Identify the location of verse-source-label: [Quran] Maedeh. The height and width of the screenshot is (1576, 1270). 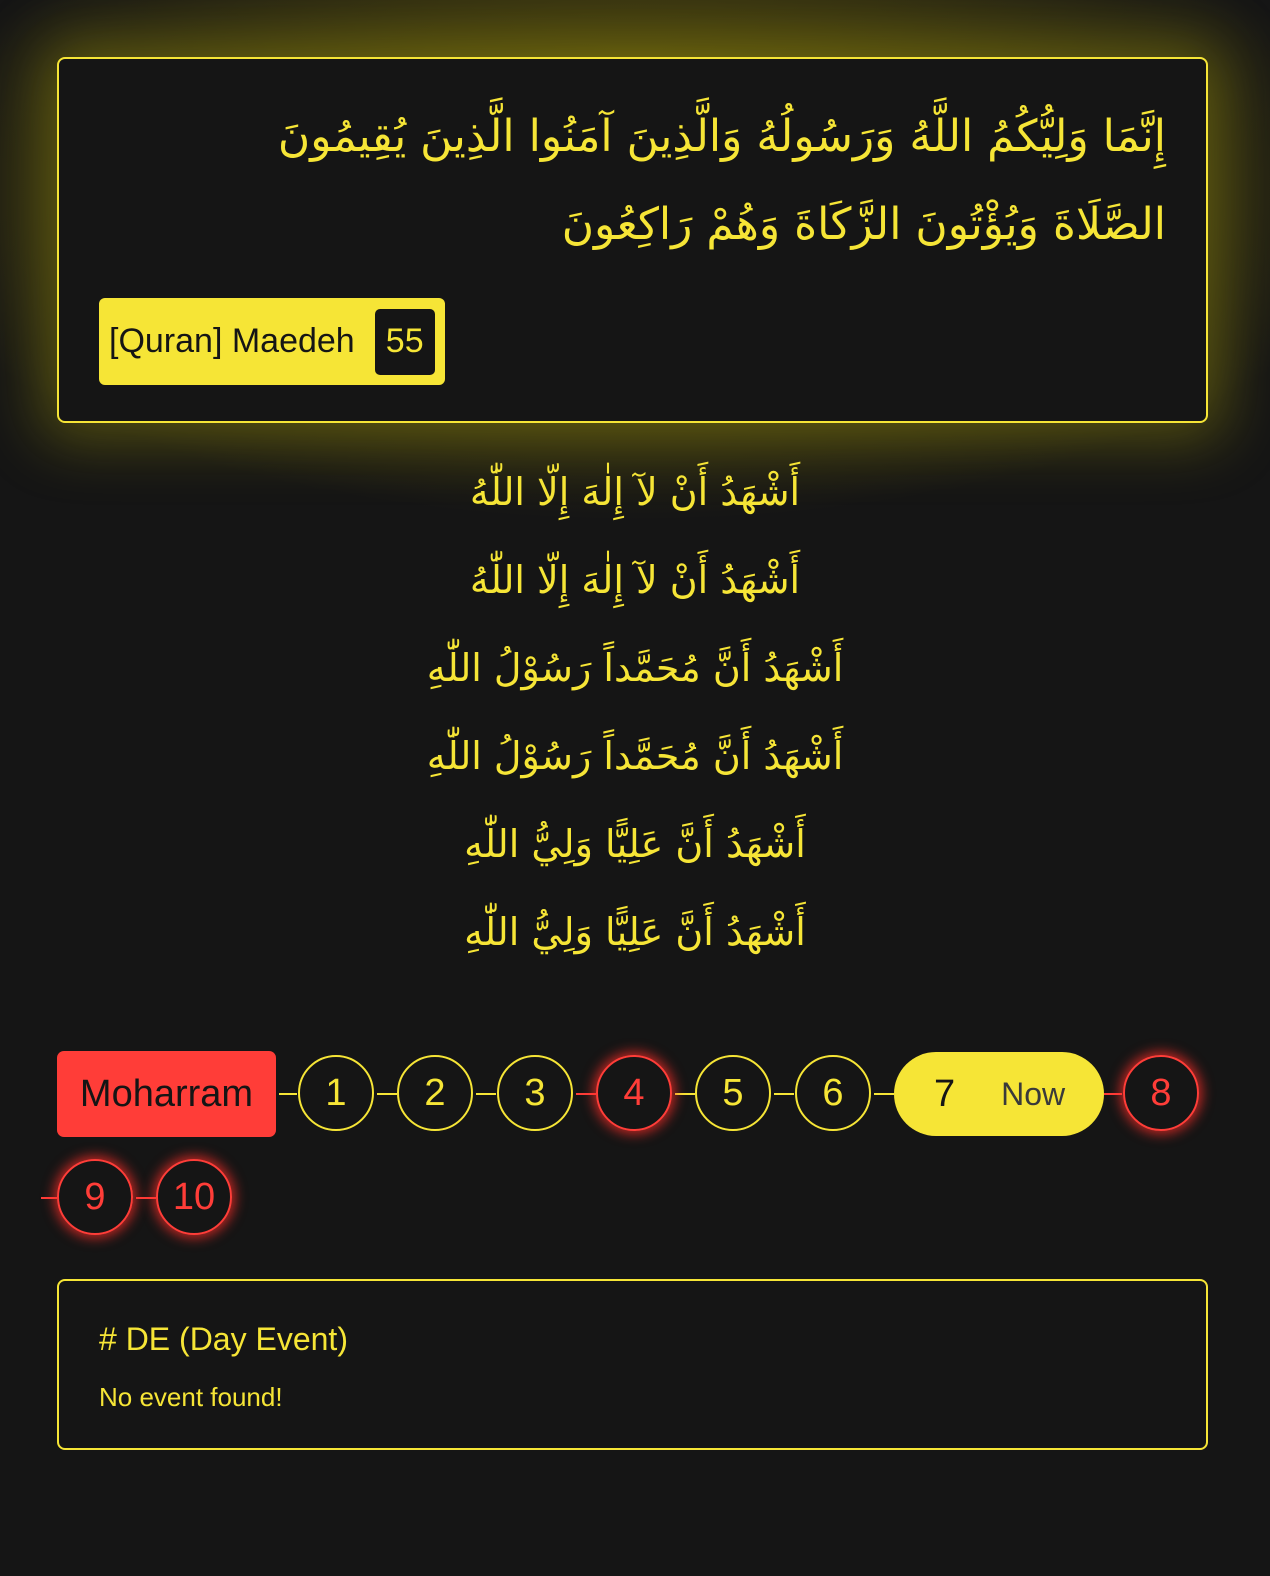
(232, 341).